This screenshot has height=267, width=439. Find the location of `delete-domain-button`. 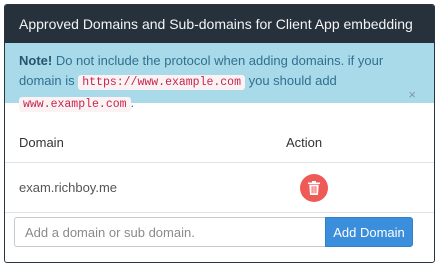

delete-domain-button is located at coordinates (314, 187).